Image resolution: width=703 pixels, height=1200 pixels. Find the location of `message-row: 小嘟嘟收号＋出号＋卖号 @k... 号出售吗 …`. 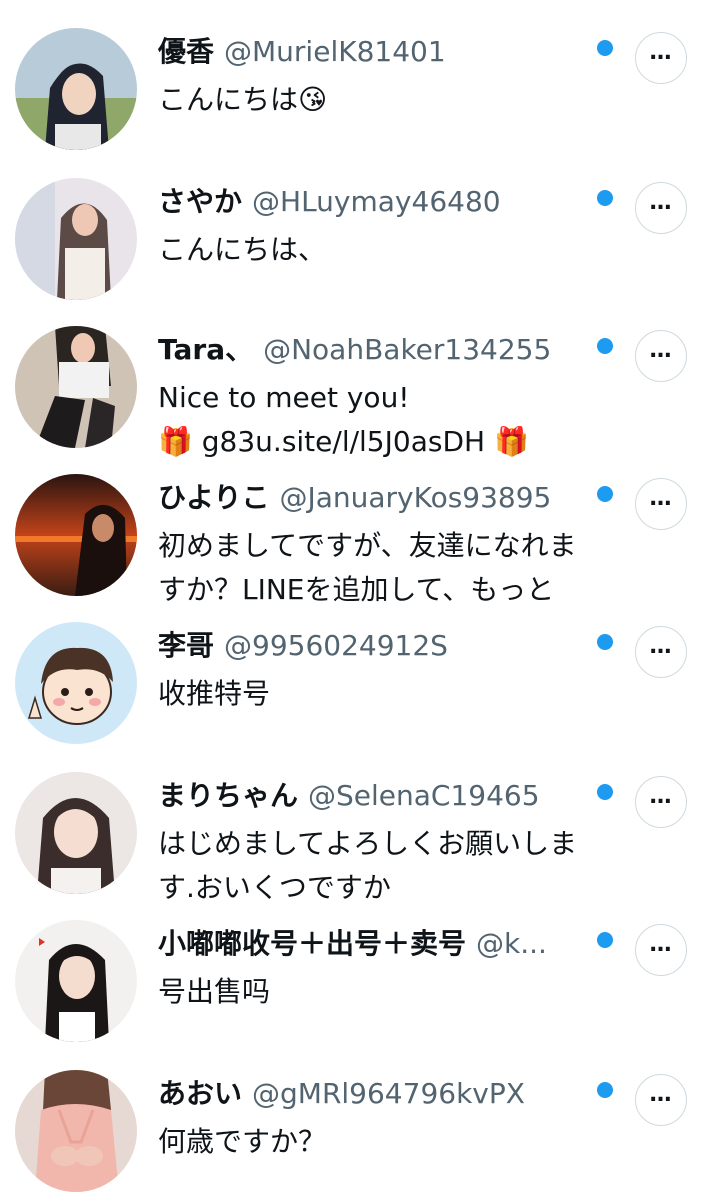

message-row: 小嘟嘟收号＋出号＋卖号 @k... 号出售吗 … is located at coordinates (351, 985).